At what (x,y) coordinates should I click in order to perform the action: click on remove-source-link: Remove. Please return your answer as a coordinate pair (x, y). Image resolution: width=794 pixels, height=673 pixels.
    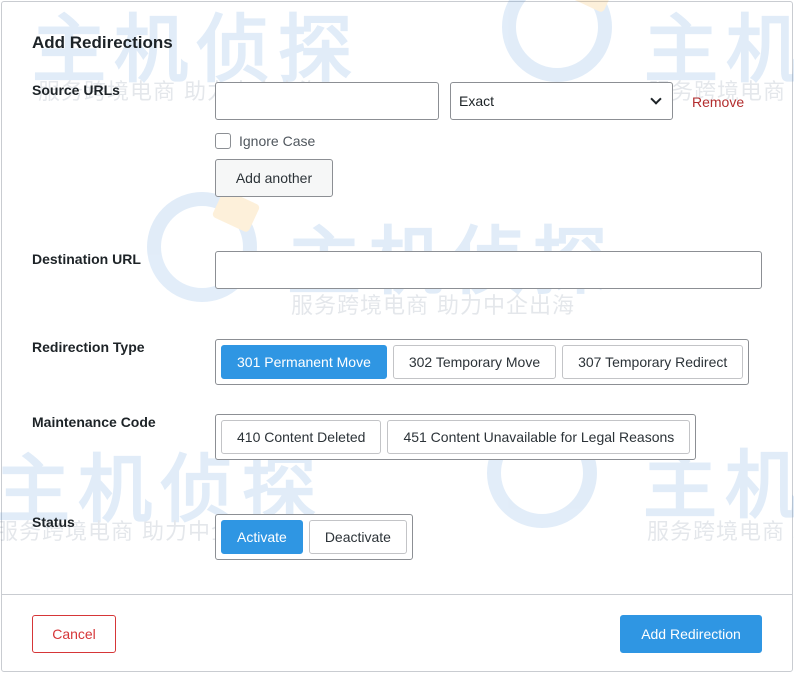
    Looking at the image, I should click on (718, 102).